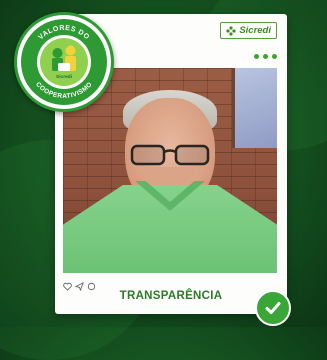  What do you see at coordinates (64, 77) in the screenshot?
I see `badge-inner-brand: Sicredi` at bounding box center [64, 77].